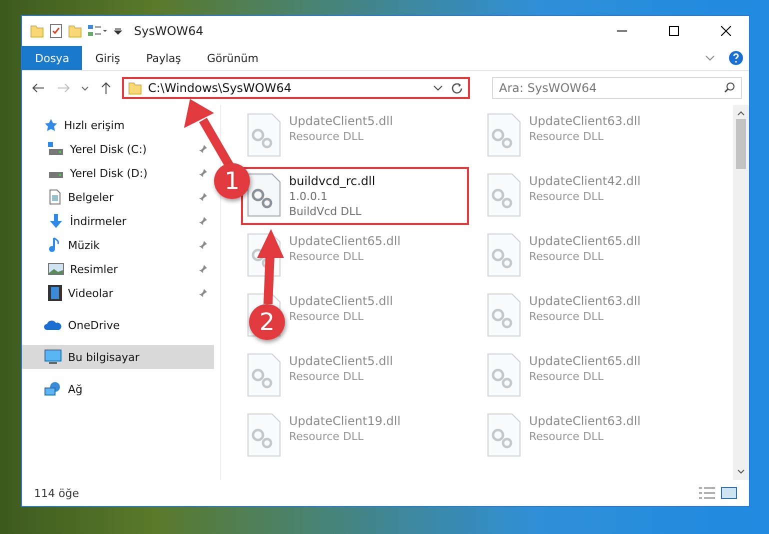 This screenshot has width=769, height=534. What do you see at coordinates (355, 196) in the screenshot?
I see `file-item: buildvcd_rc.dll 1.0.0.1 BuildVcd DLL` at bounding box center [355, 196].